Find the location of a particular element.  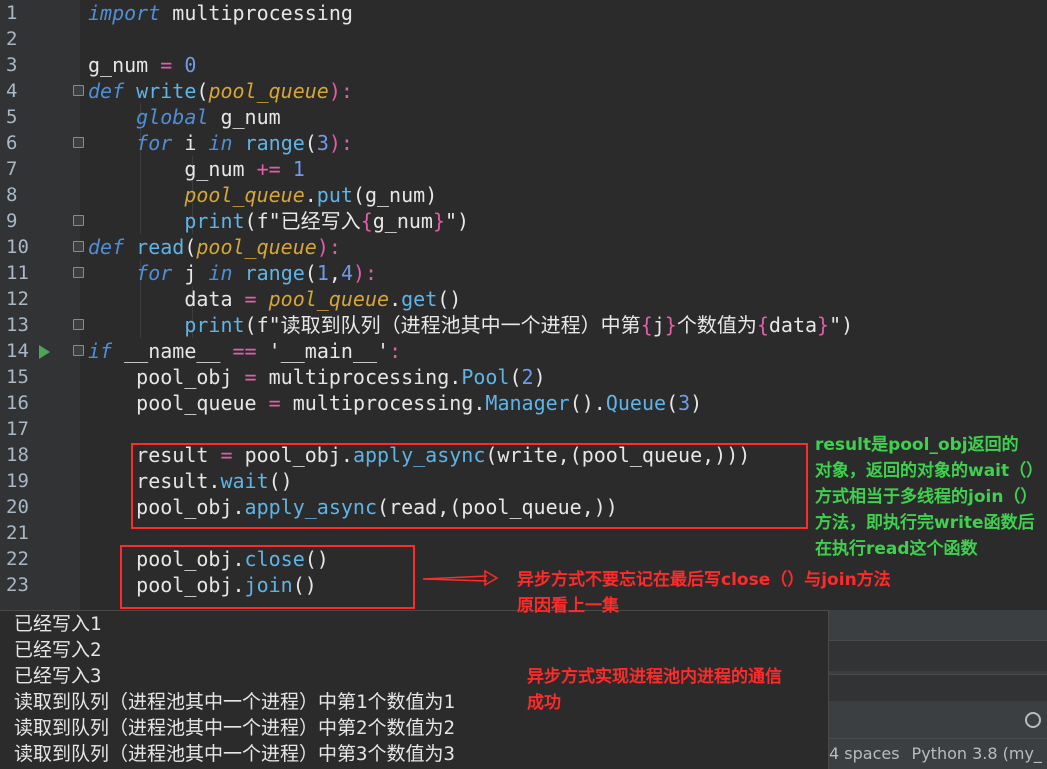

line-number: 3 is located at coordinates (12, 65).